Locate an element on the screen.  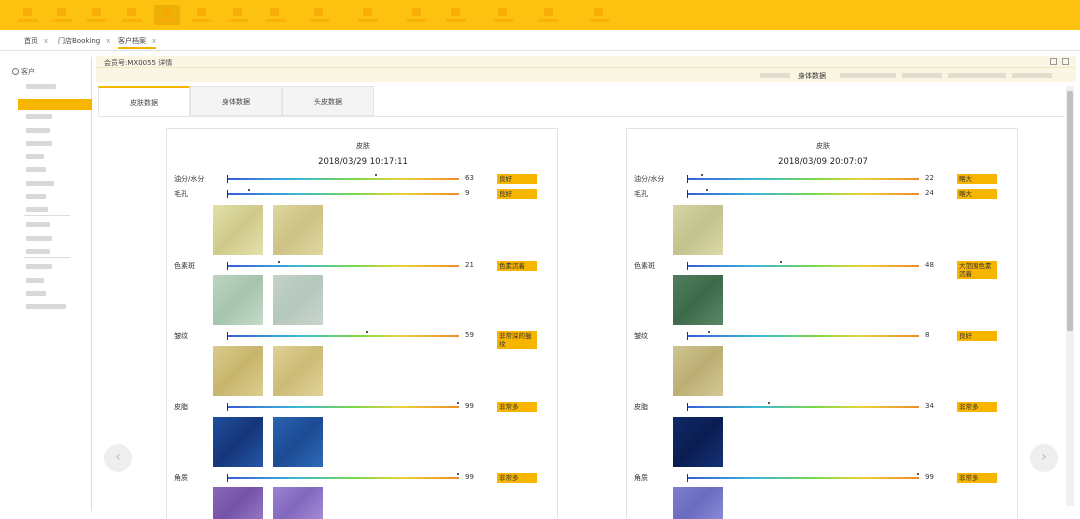
prev-record-button: ‹ is located at coordinates (118, 458).